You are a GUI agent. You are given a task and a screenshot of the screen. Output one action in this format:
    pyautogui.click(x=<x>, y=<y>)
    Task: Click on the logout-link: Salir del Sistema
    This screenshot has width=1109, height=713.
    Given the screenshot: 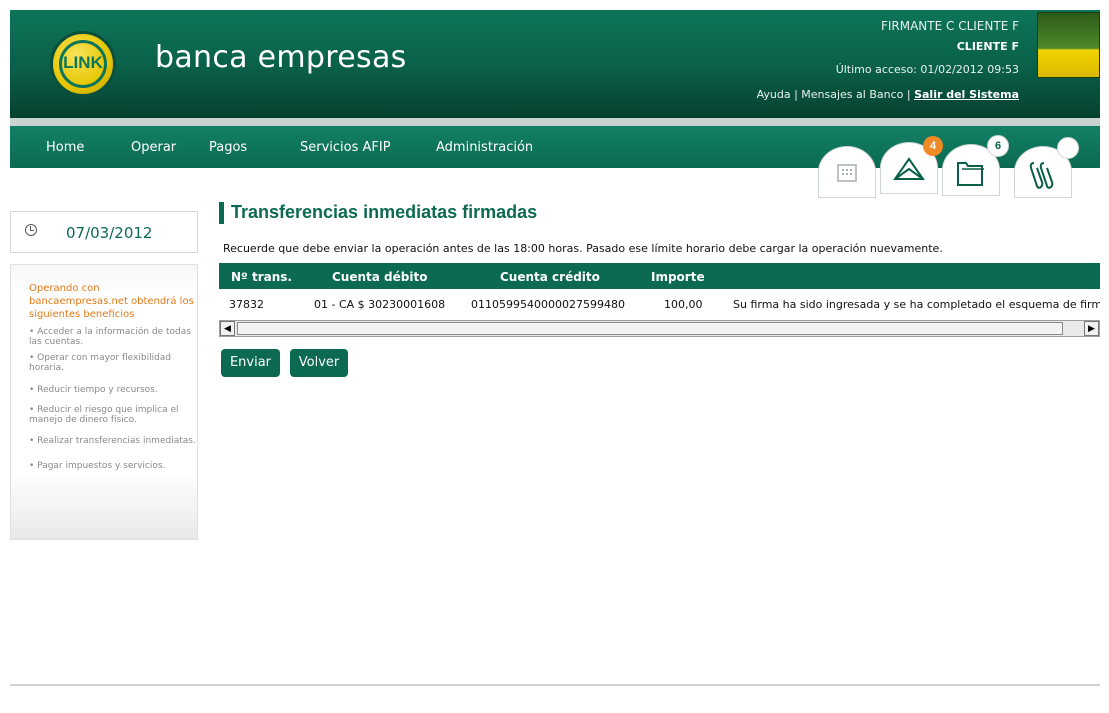 What is the action you would take?
    pyautogui.click(x=966, y=94)
    